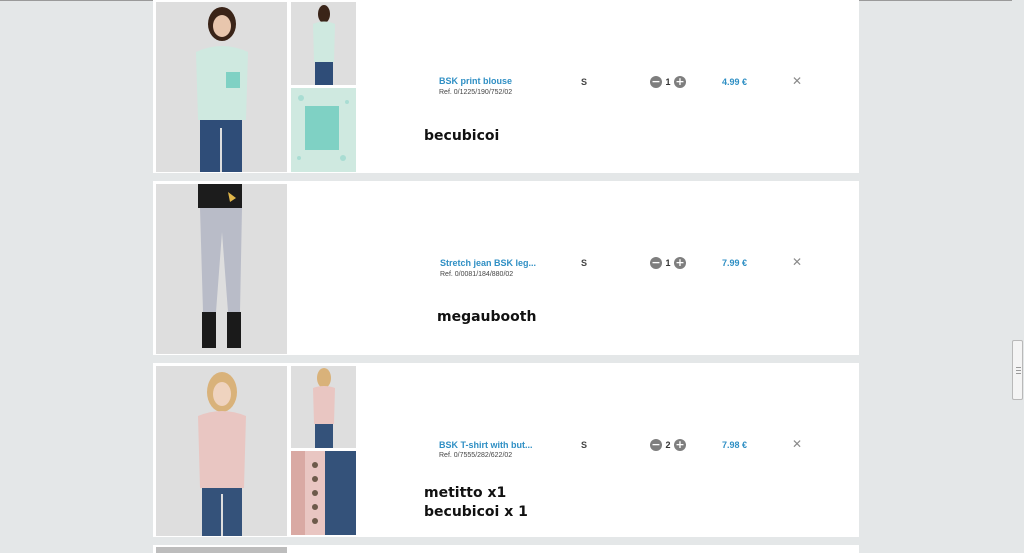  Describe the element at coordinates (476, 512) in the screenshot. I see `annotation-note: becubicoi x 1` at that location.